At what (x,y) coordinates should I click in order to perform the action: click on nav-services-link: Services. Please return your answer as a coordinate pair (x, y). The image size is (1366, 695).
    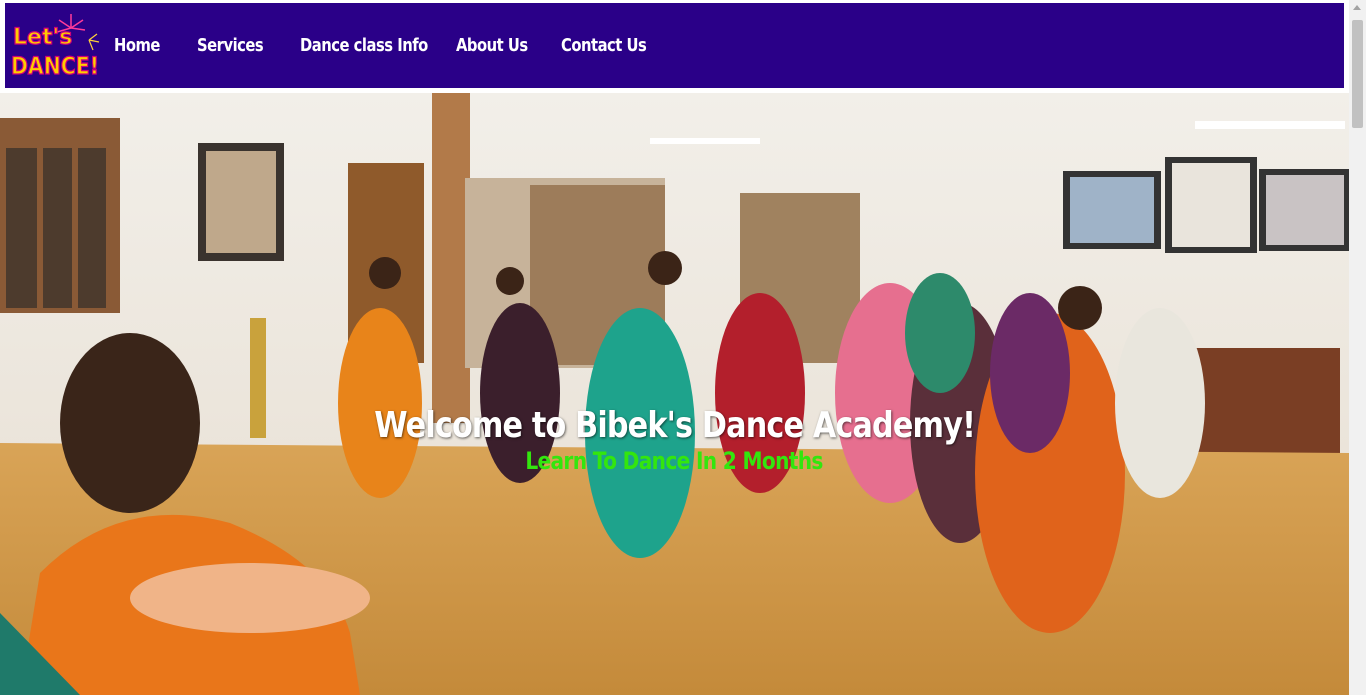
    Looking at the image, I should click on (239, 45).